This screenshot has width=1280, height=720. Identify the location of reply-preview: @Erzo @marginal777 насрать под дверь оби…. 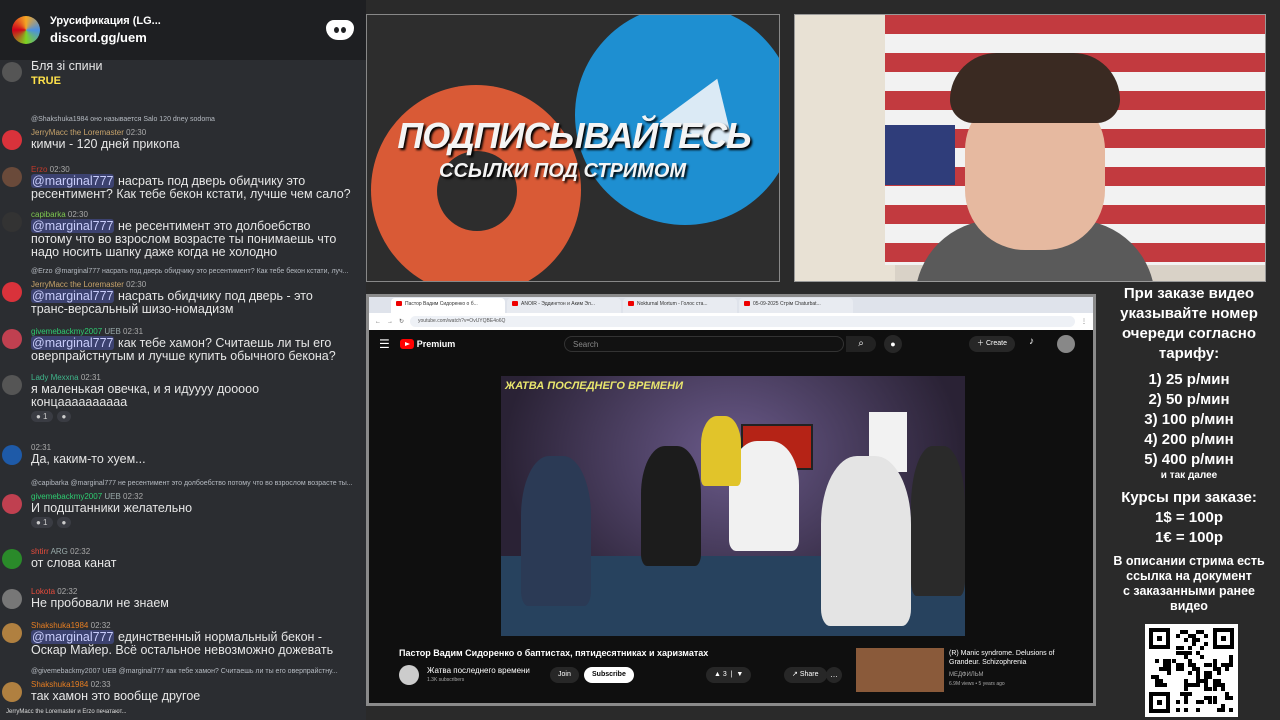
(190, 271).